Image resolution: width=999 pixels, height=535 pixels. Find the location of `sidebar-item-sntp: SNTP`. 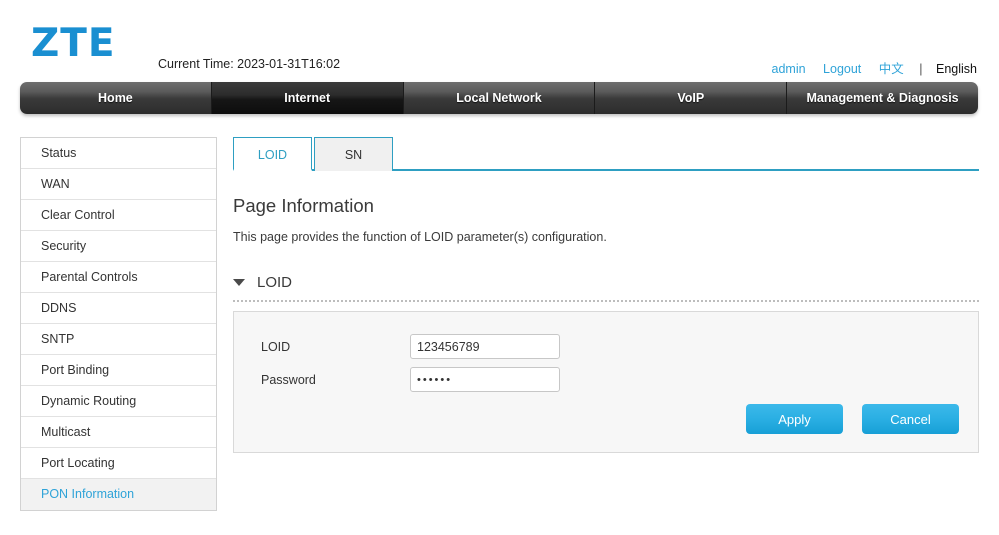

sidebar-item-sntp: SNTP is located at coordinates (118, 339).